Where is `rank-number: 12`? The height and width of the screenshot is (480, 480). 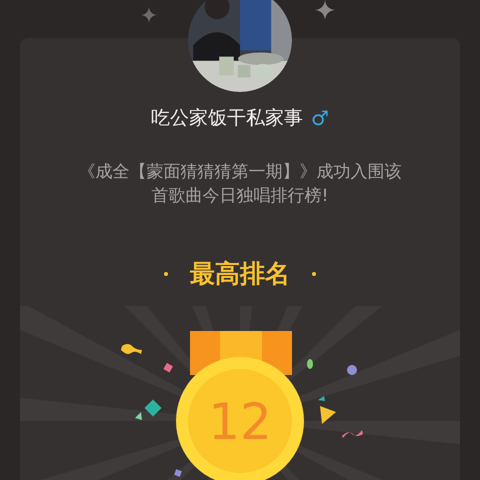
rank-number: 12 is located at coordinates (240, 422).